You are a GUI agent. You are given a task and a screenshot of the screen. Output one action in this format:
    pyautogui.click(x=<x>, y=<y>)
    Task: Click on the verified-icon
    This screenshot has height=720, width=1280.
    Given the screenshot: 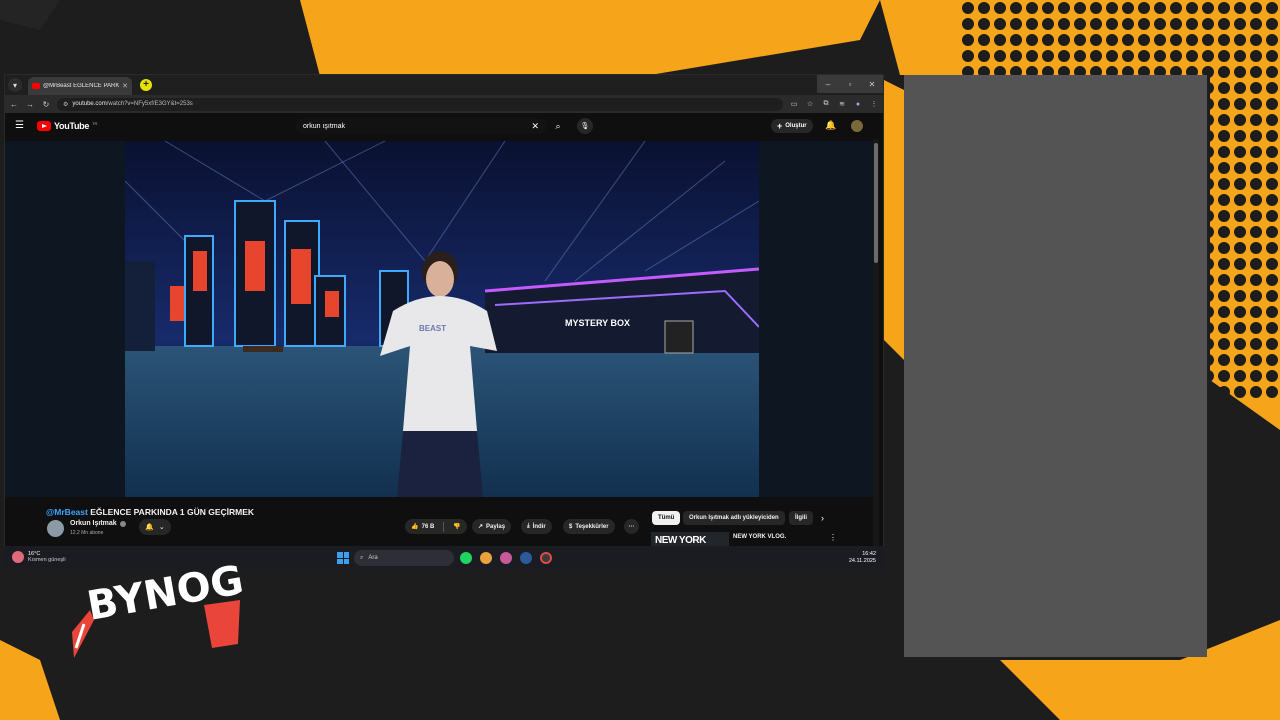 What is the action you would take?
    pyautogui.click(x=122, y=523)
    